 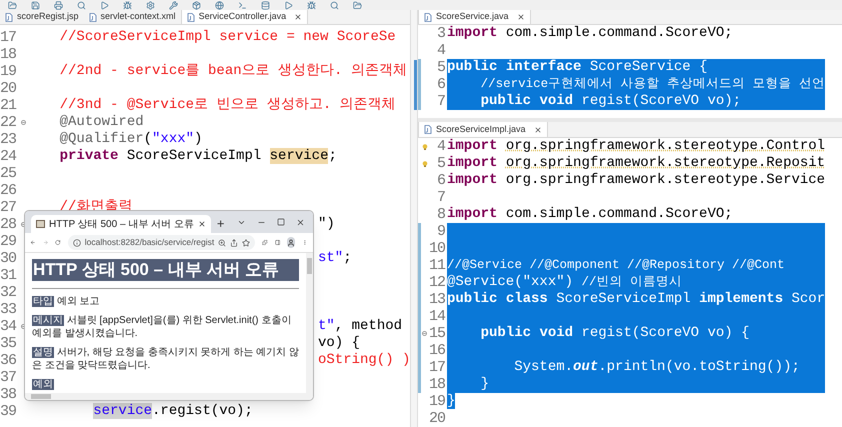 What do you see at coordinates (440, 33) in the screenshot?
I see `line-number: 3` at bounding box center [440, 33].